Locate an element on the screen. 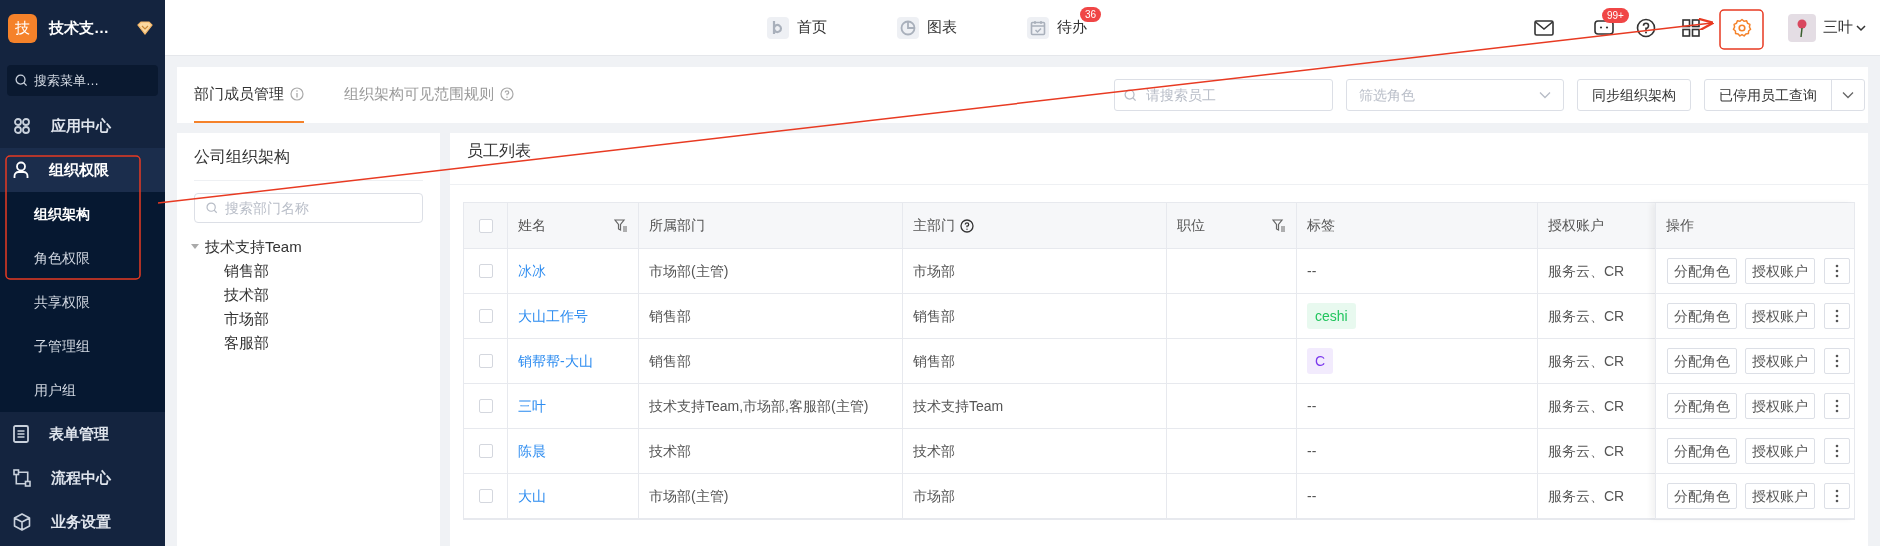 This screenshot has height=546, width=1880. notification-badge: 36 is located at coordinates (1091, 15).